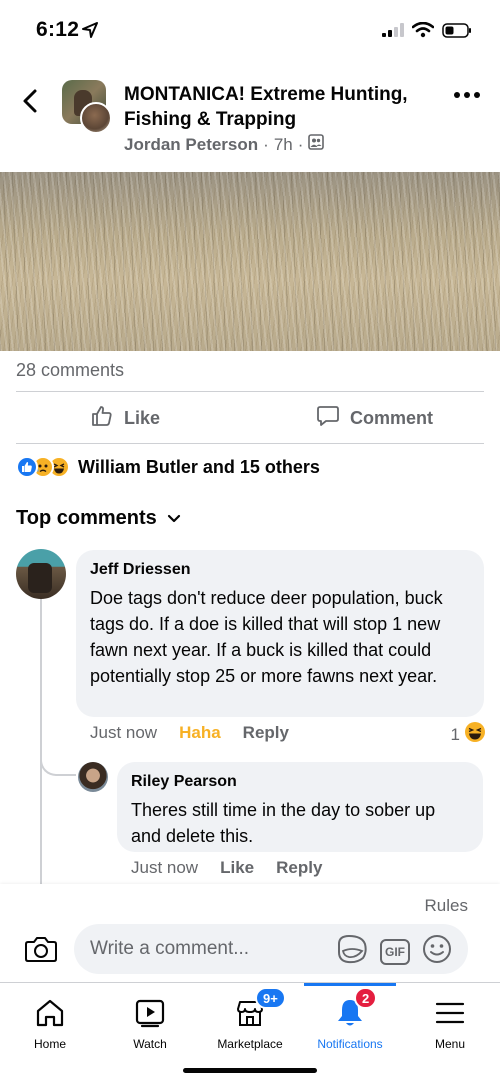 Image resolution: width=500 pixels, height=1083 pixels. I want to click on reactions-summary: William Butler and 15 others, so click(168, 467).